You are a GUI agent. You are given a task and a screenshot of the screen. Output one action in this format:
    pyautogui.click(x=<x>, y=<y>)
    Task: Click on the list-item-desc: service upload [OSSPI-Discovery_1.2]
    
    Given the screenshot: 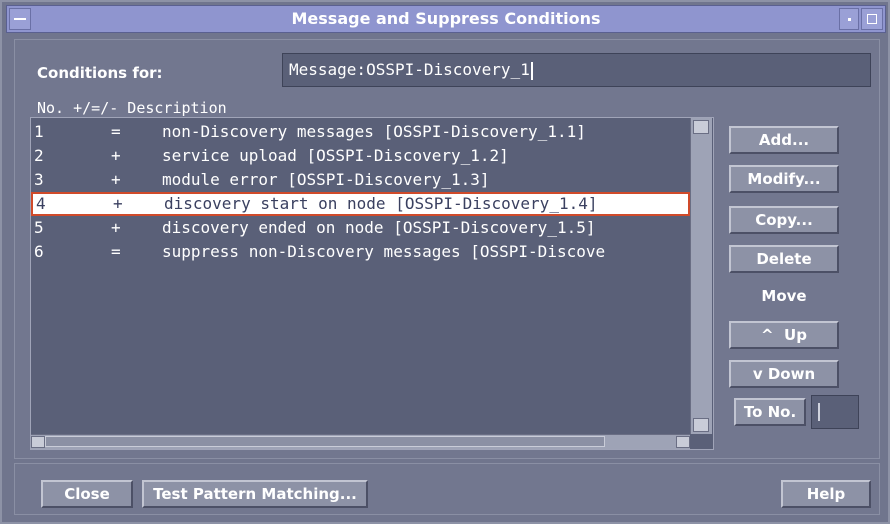 What is the action you would take?
    pyautogui.click(x=335, y=155)
    